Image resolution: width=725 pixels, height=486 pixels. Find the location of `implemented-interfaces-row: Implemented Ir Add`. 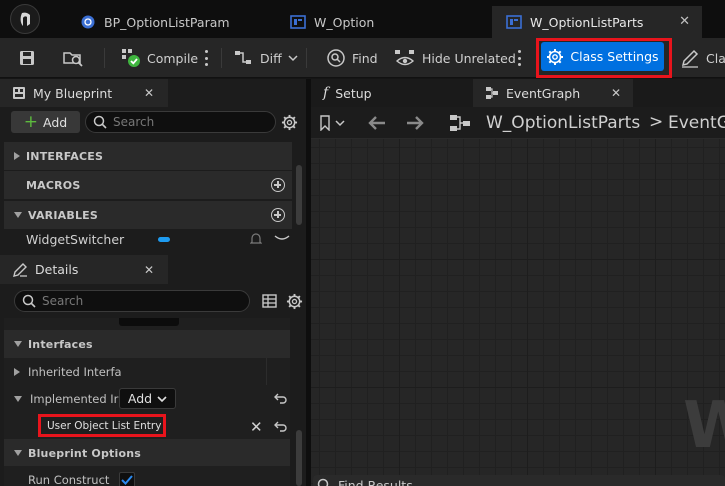

implemented-interfaces-row: Implemented Ir Add is located at coordinates (147, 398).